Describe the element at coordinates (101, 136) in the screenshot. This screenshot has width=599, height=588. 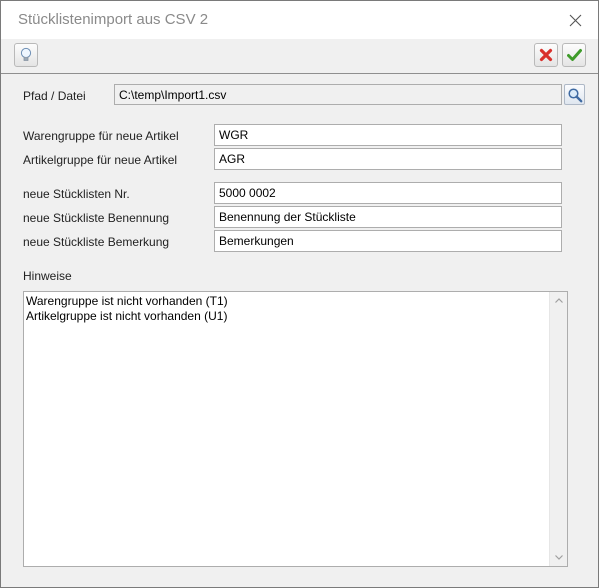
I see `product-group-label: Warengruppe für neue Artikel` at that location.